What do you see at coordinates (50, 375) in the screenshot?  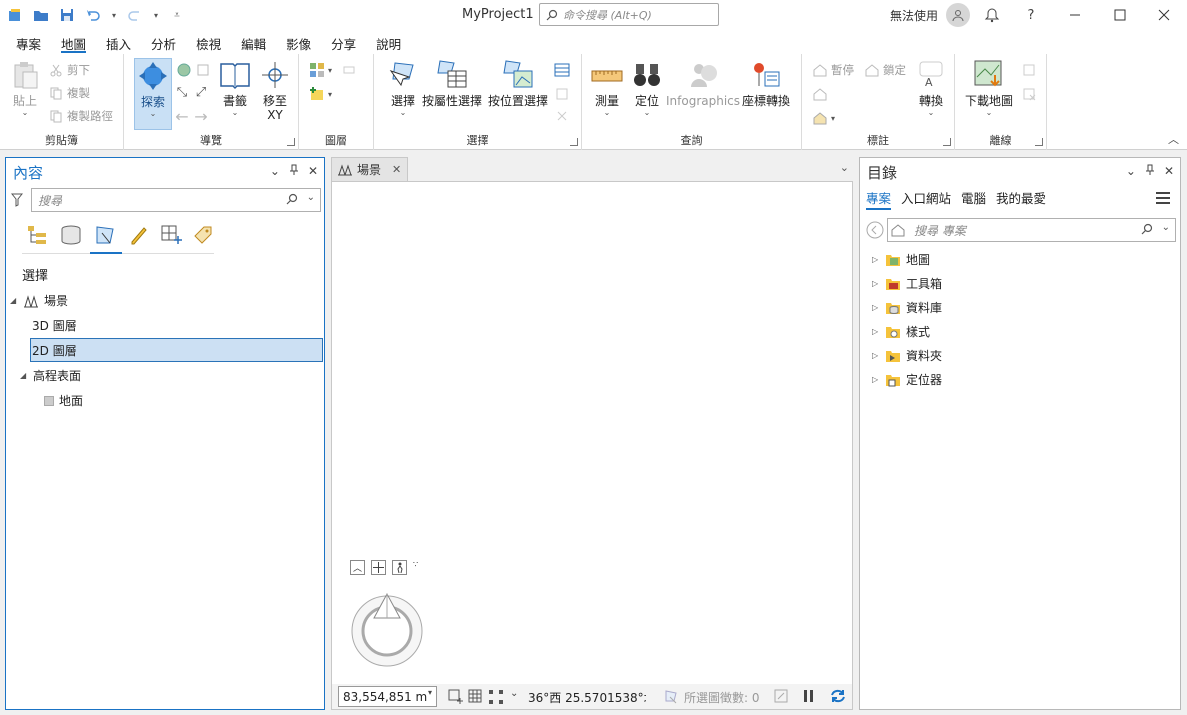 I see `tree-item-elevation-surfaces: ◢ 高程表面` at bounding box center [50, 375].